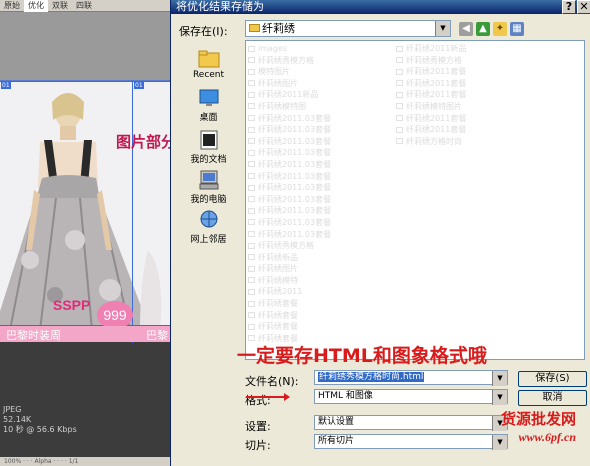  What do you see at coordinates (36, 6) in the screenshot?
I see `tab-optimized: 优化` at bounding box center [36, 6].